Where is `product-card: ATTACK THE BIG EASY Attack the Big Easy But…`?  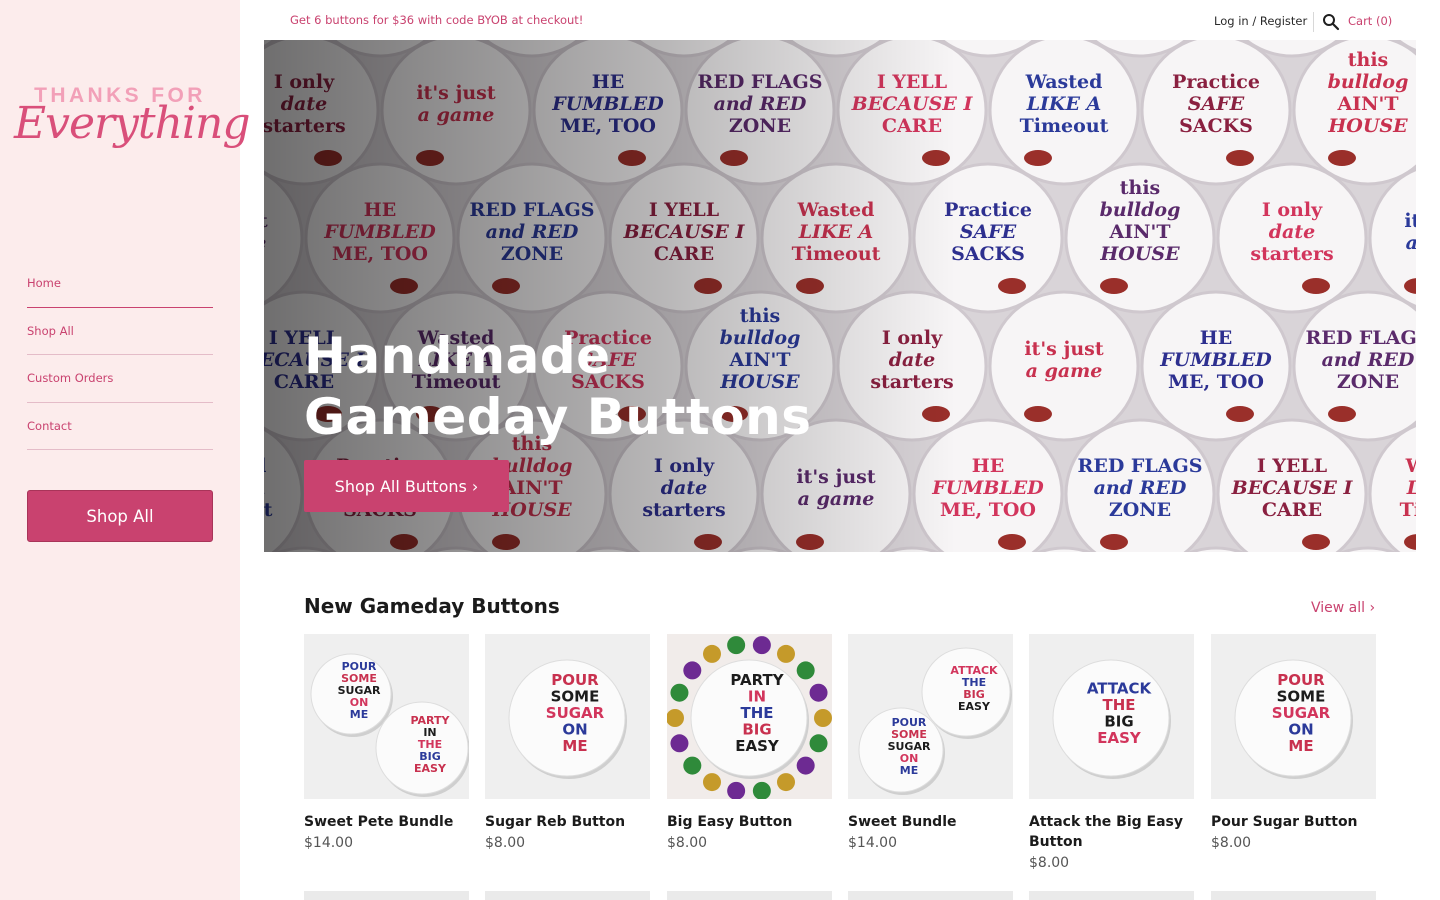 product-card: ATTACK THE BIG EASY Attack the Big Easy But… is located at coordinates (1111, 752).